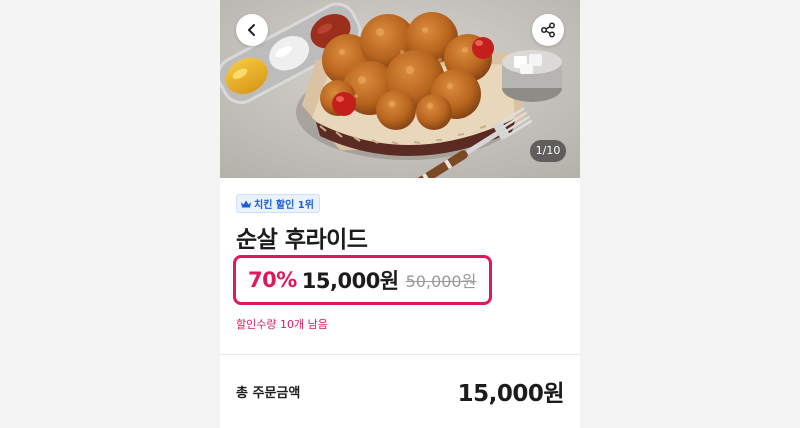  What do you see at coordinates (282, 324) in the screenshot?
I see `remaining-quantity-notice: 할인수량 10개 남음` at bounding box center [282, 324].